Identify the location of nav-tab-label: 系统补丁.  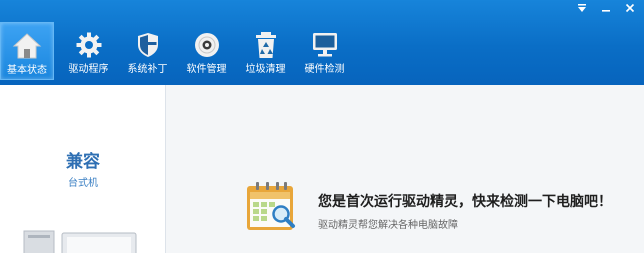
(147, 69).